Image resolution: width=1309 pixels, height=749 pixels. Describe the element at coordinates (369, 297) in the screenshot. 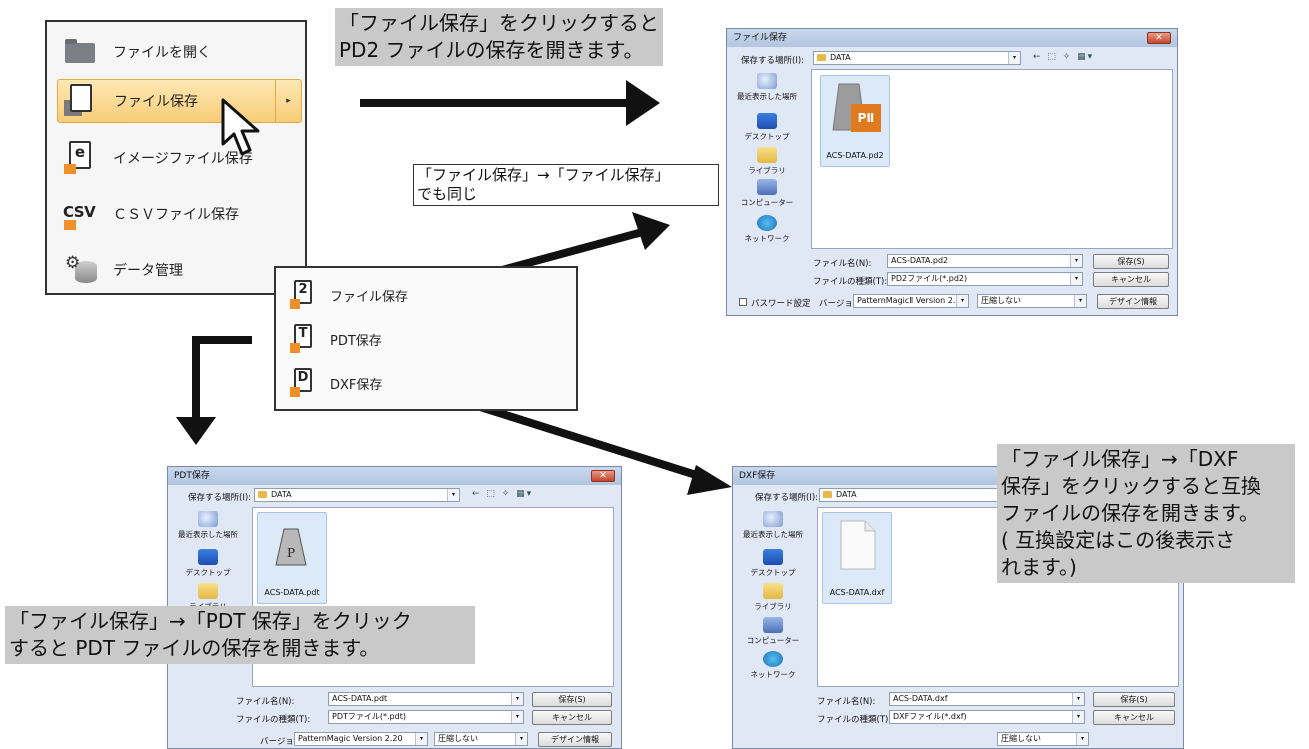

I see `submenu-item-label: ファイル保存` at that location.